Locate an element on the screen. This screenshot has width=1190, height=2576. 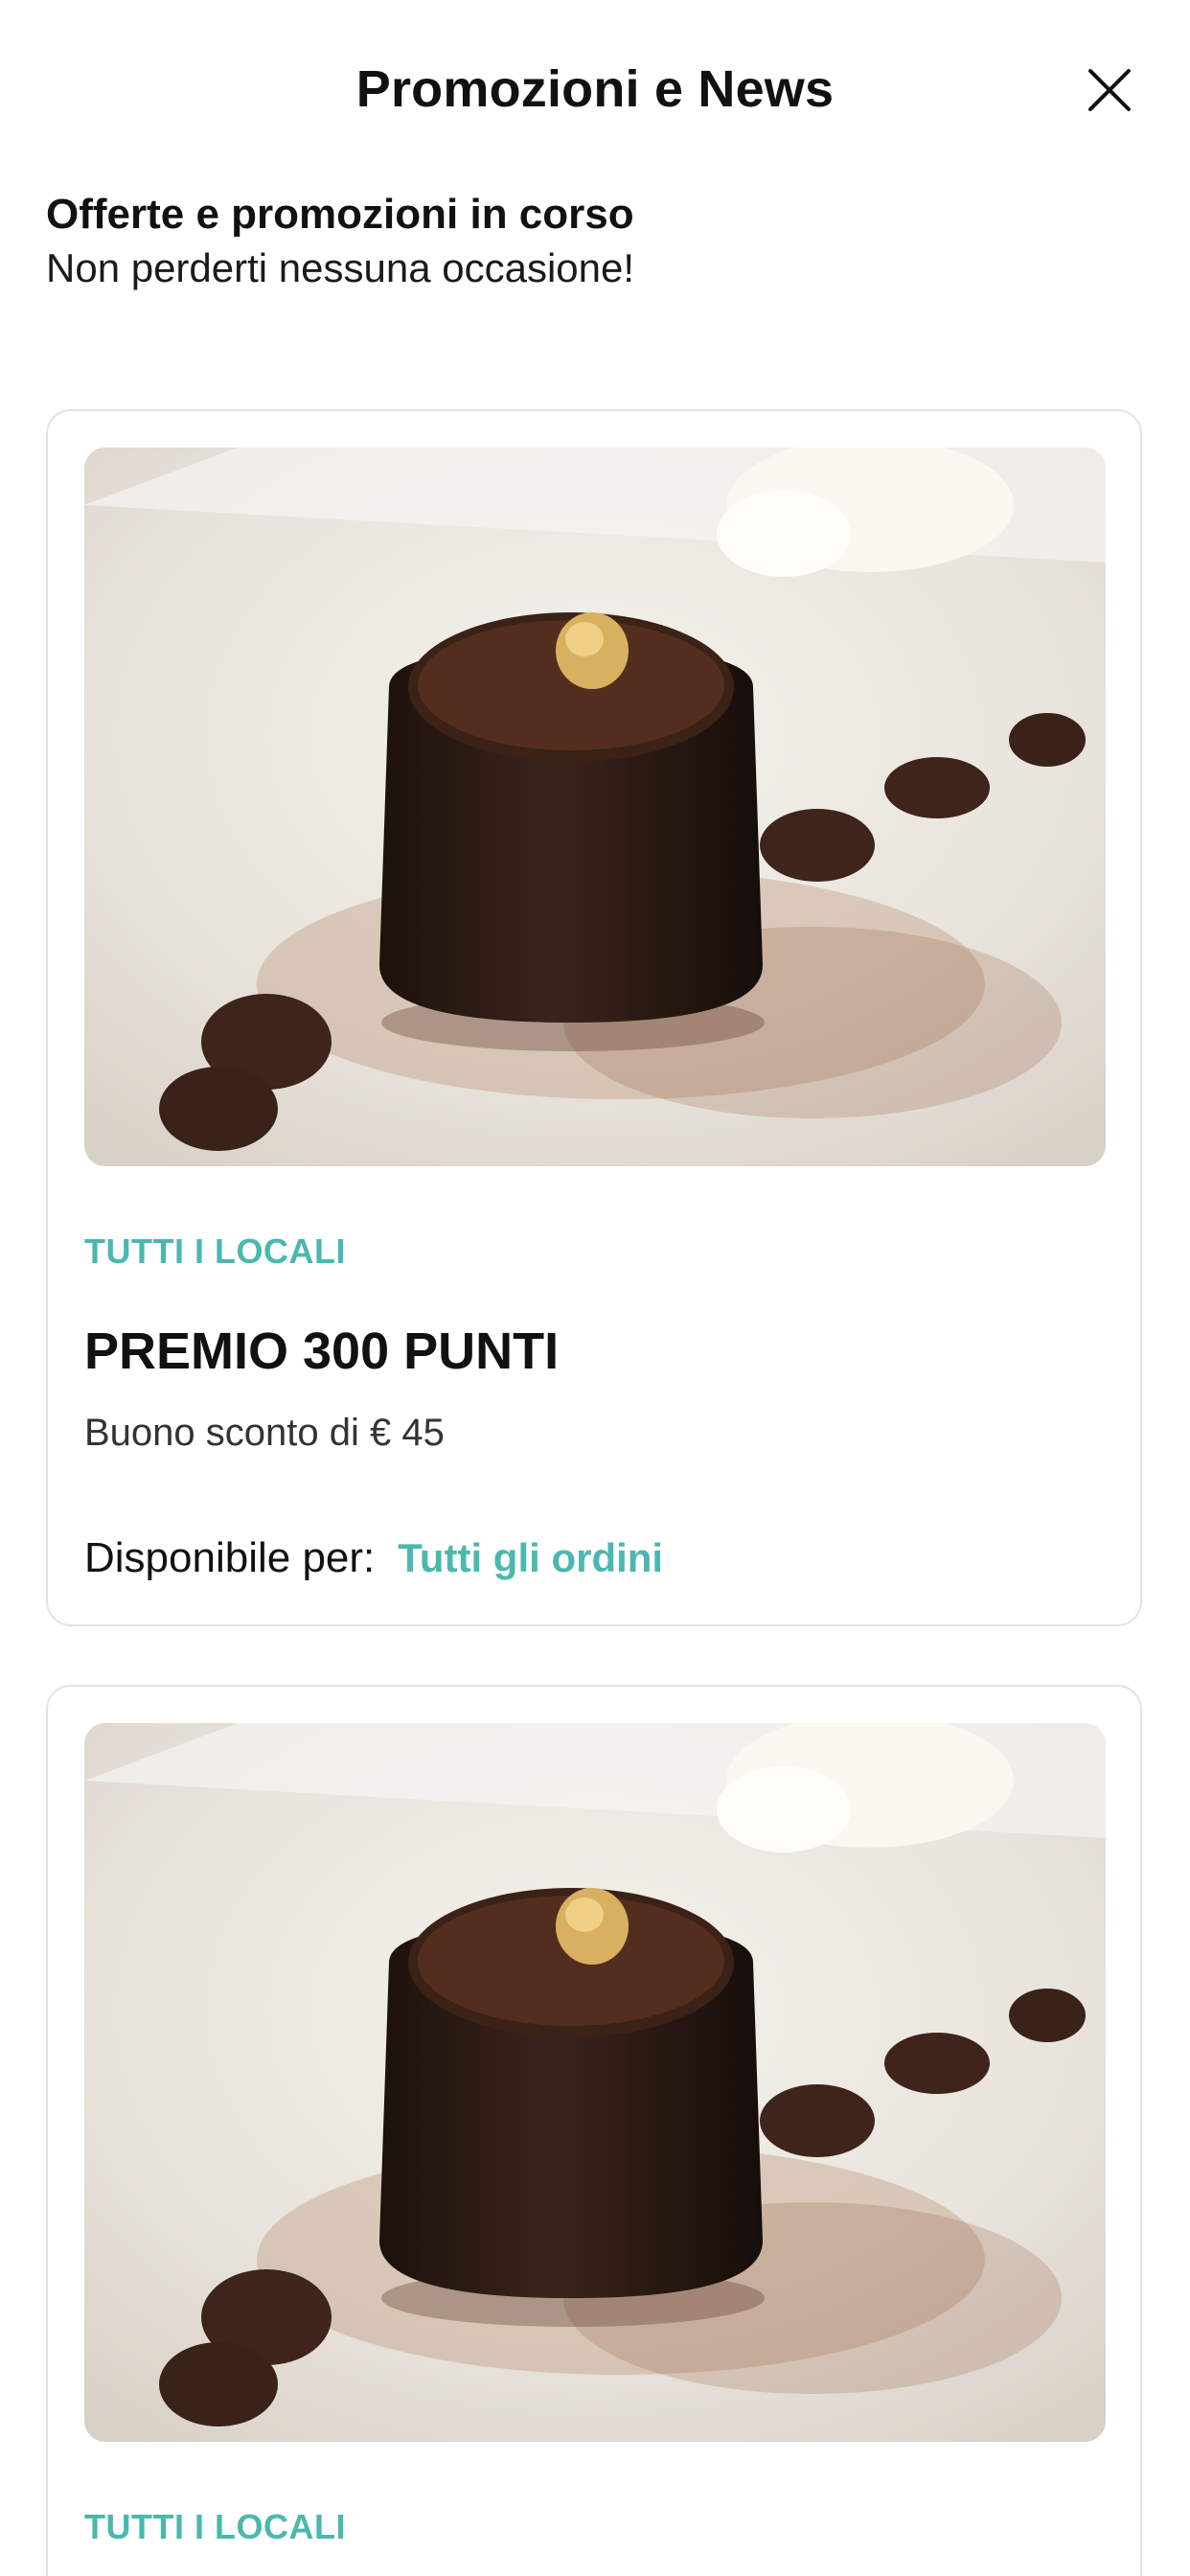
section-title: Offerte e promozioni in corso is located at coordinates (340, 214).